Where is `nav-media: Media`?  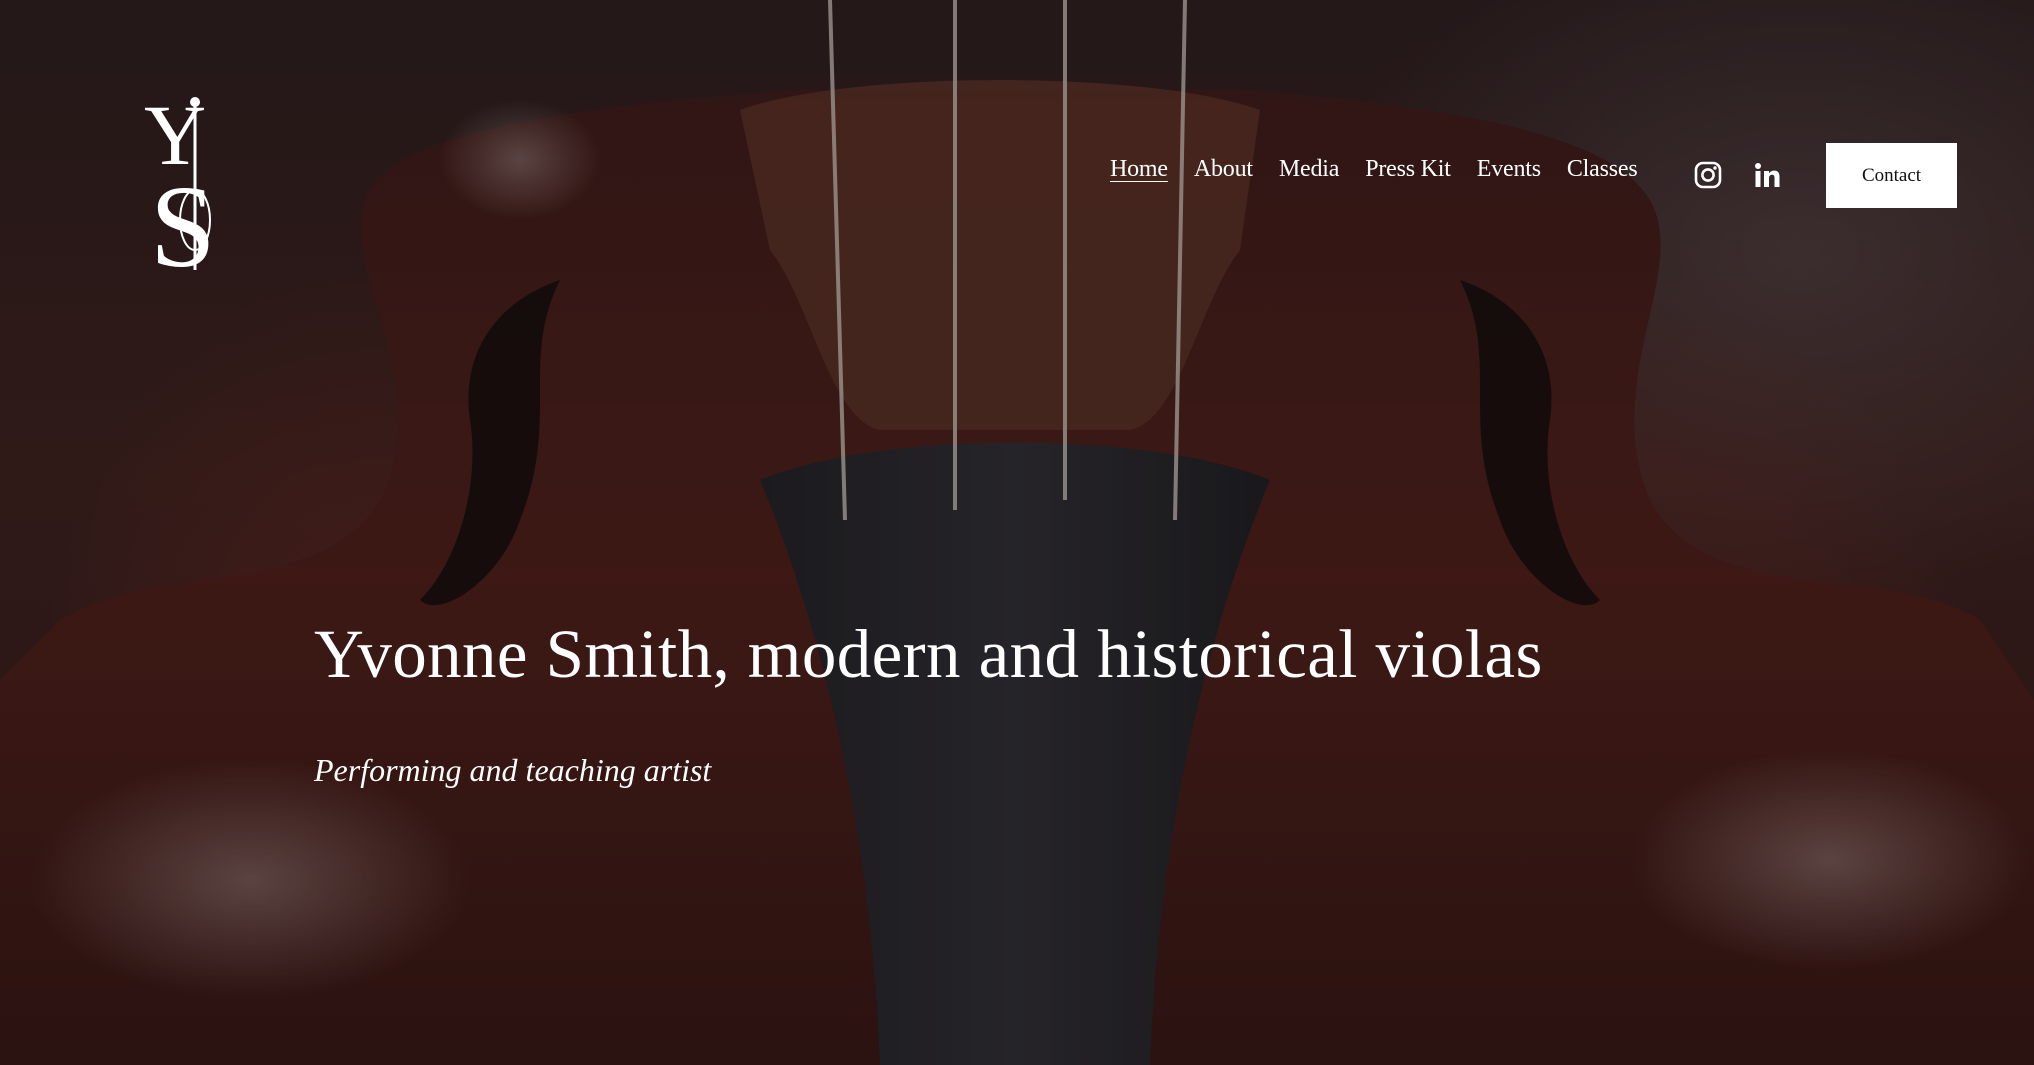 nav-media: Media is located at coordinates (1309, 169).